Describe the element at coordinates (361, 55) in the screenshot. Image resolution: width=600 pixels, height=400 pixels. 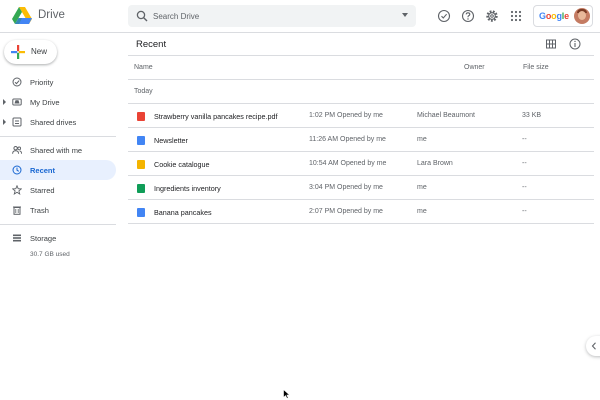
I see `header-divider` at that location.